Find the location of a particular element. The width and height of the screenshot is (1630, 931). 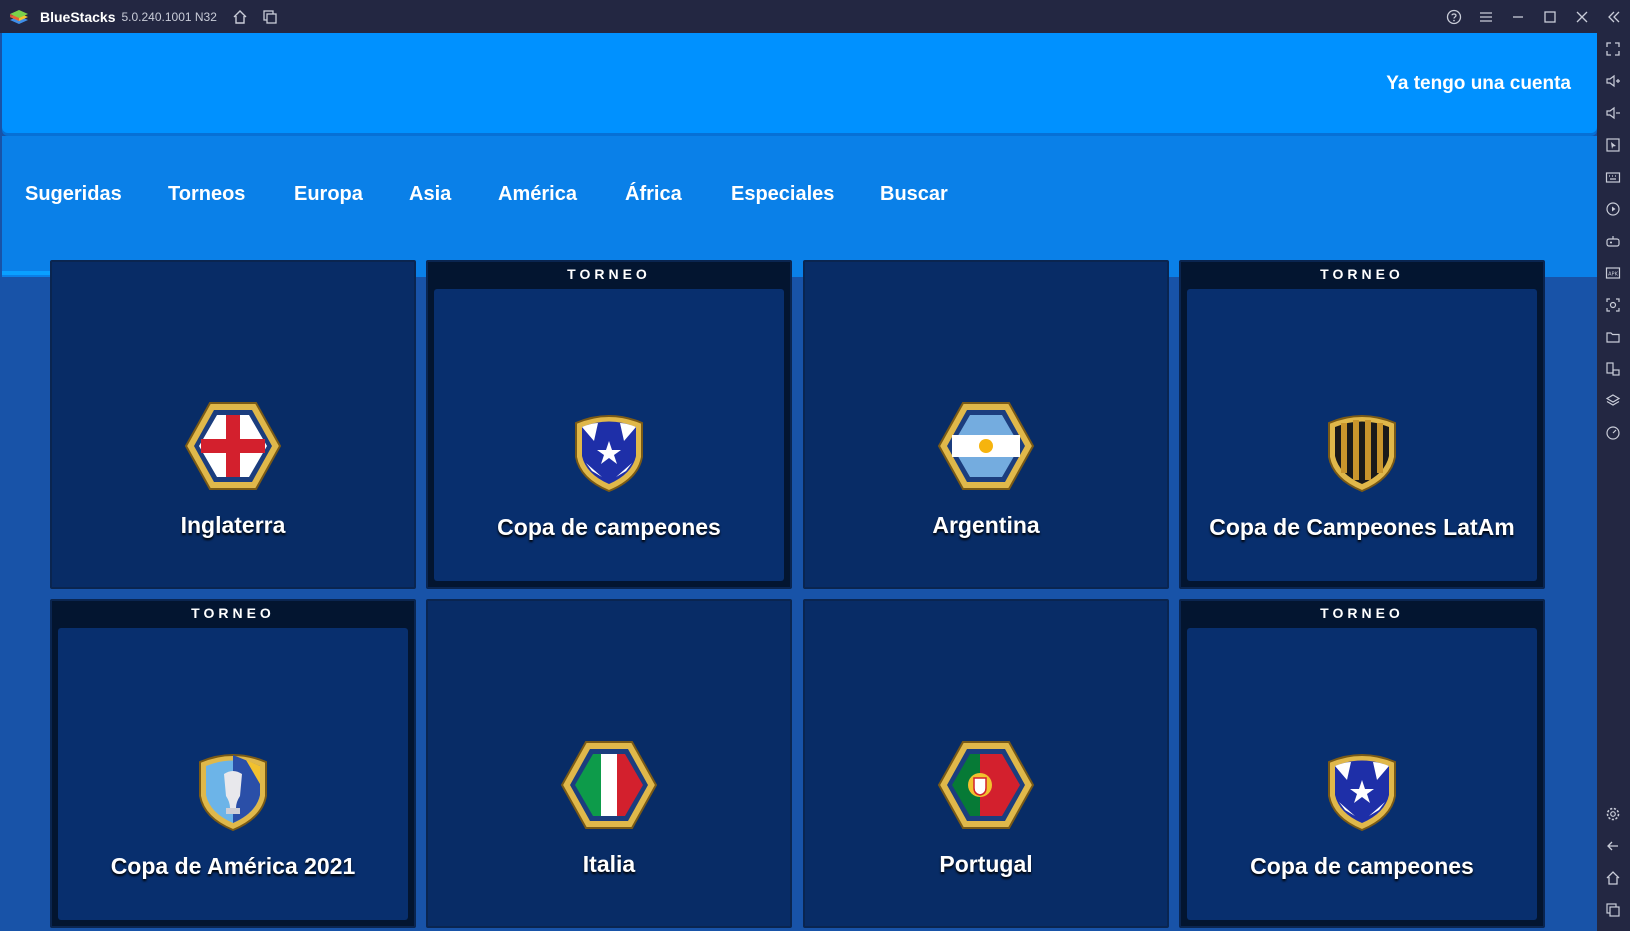

tab-sugeridas: Sugeridas is located at coordinates (73, 194).